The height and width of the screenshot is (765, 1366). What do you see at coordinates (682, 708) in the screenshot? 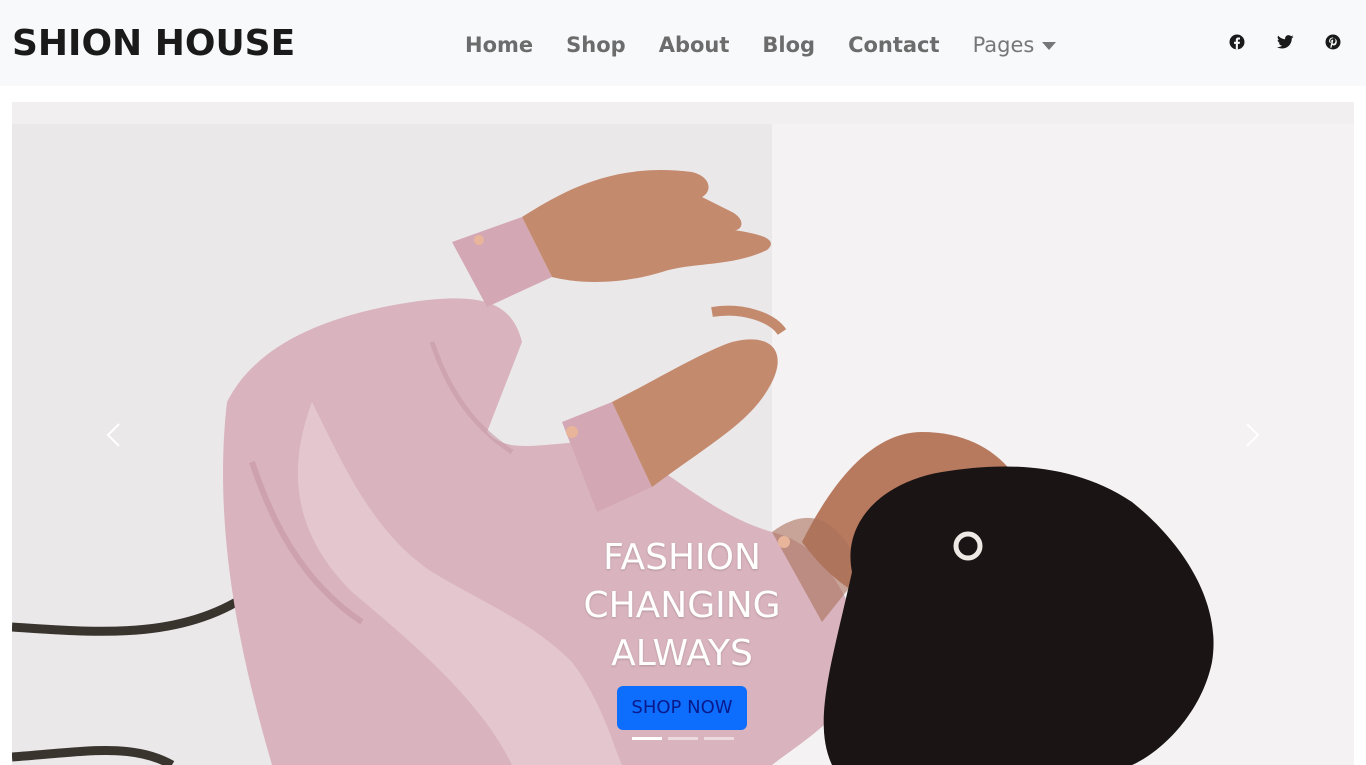
I see `shop-now-button: SHOP NOW` at bounding box center [682, 708].